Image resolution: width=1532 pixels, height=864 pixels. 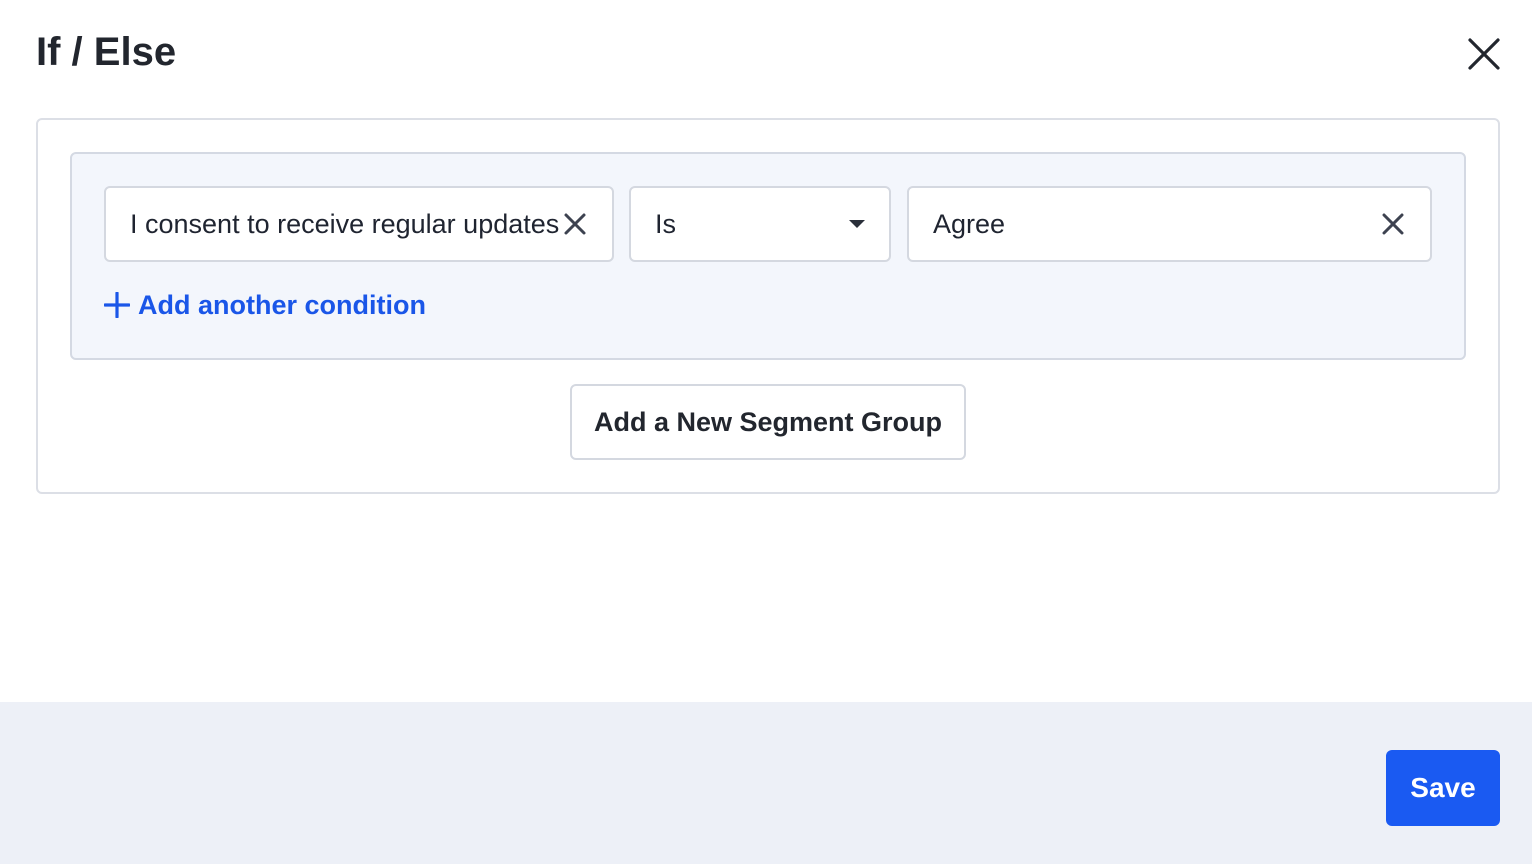 I want to click on operator-dropdown: Is, so click(x=760, y=224).